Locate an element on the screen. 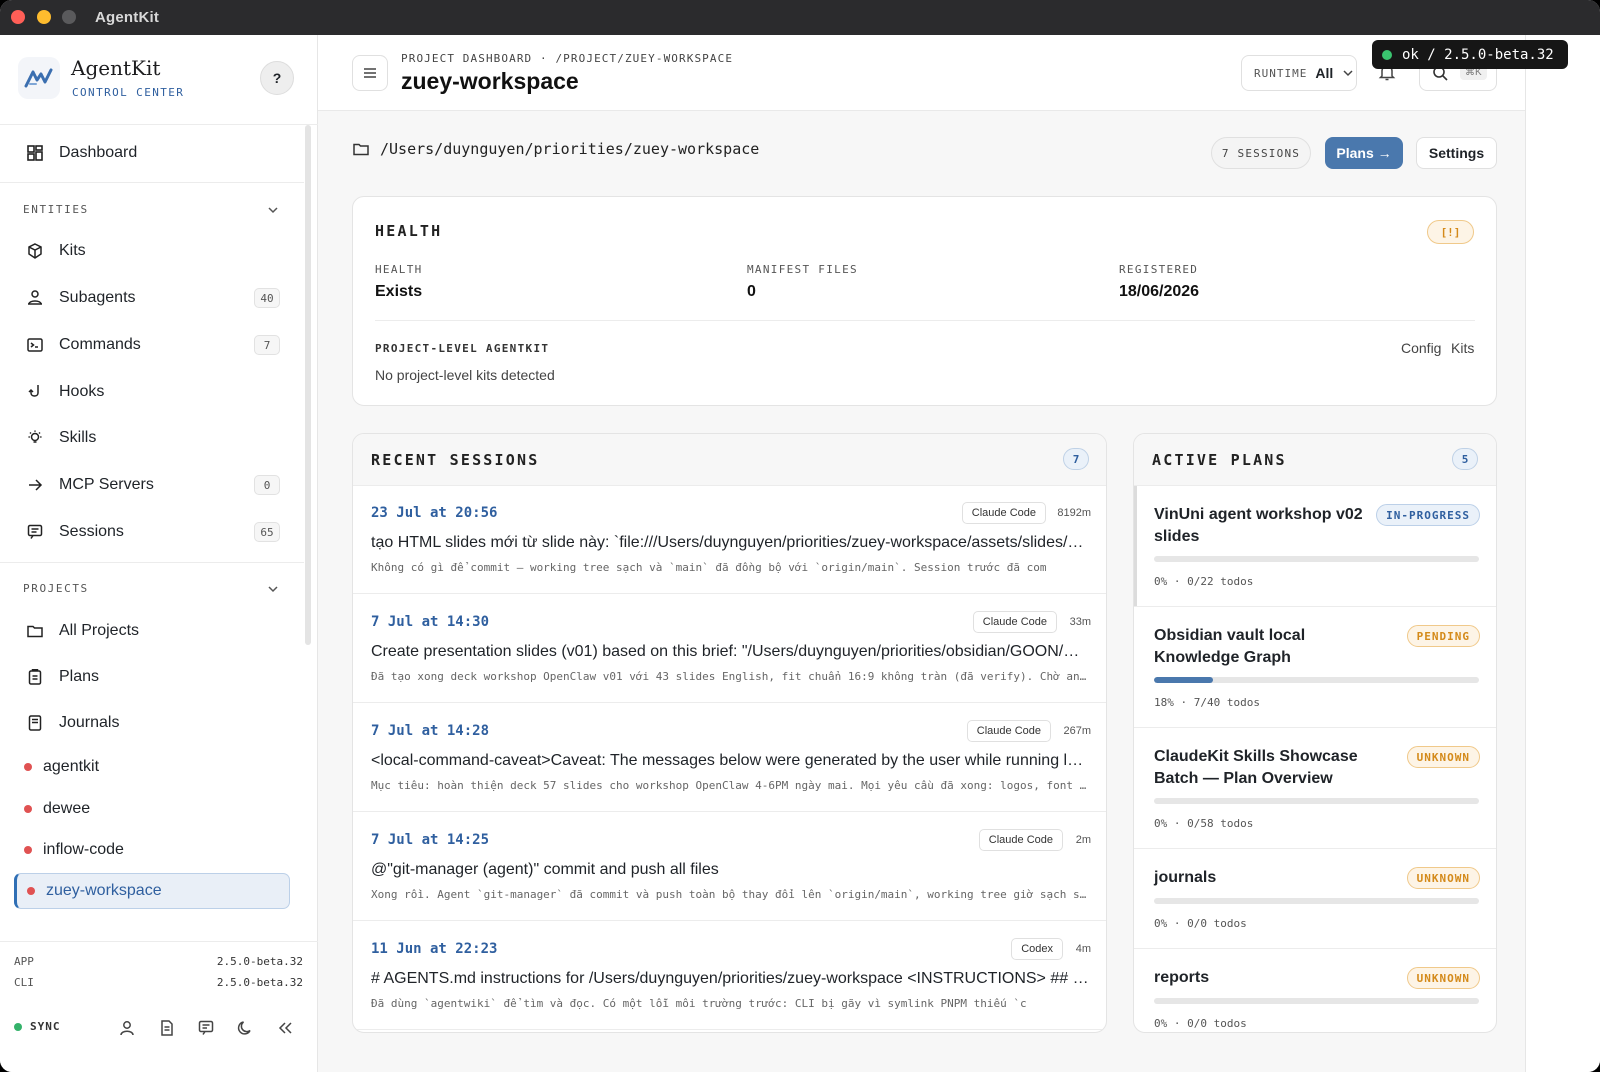  sidebar-item-journals: Journals is located at coordinates (154, 723).